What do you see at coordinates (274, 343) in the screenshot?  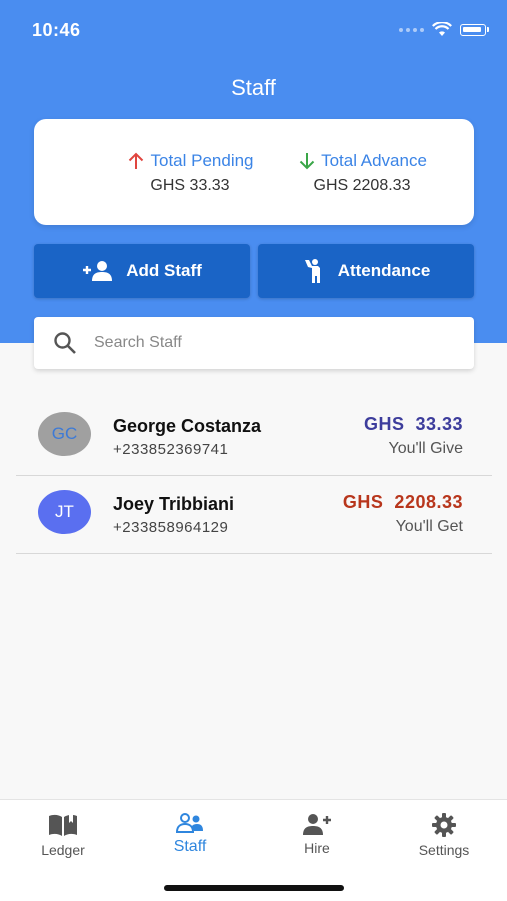 I see `search-input` at bounding box center [274, 343].